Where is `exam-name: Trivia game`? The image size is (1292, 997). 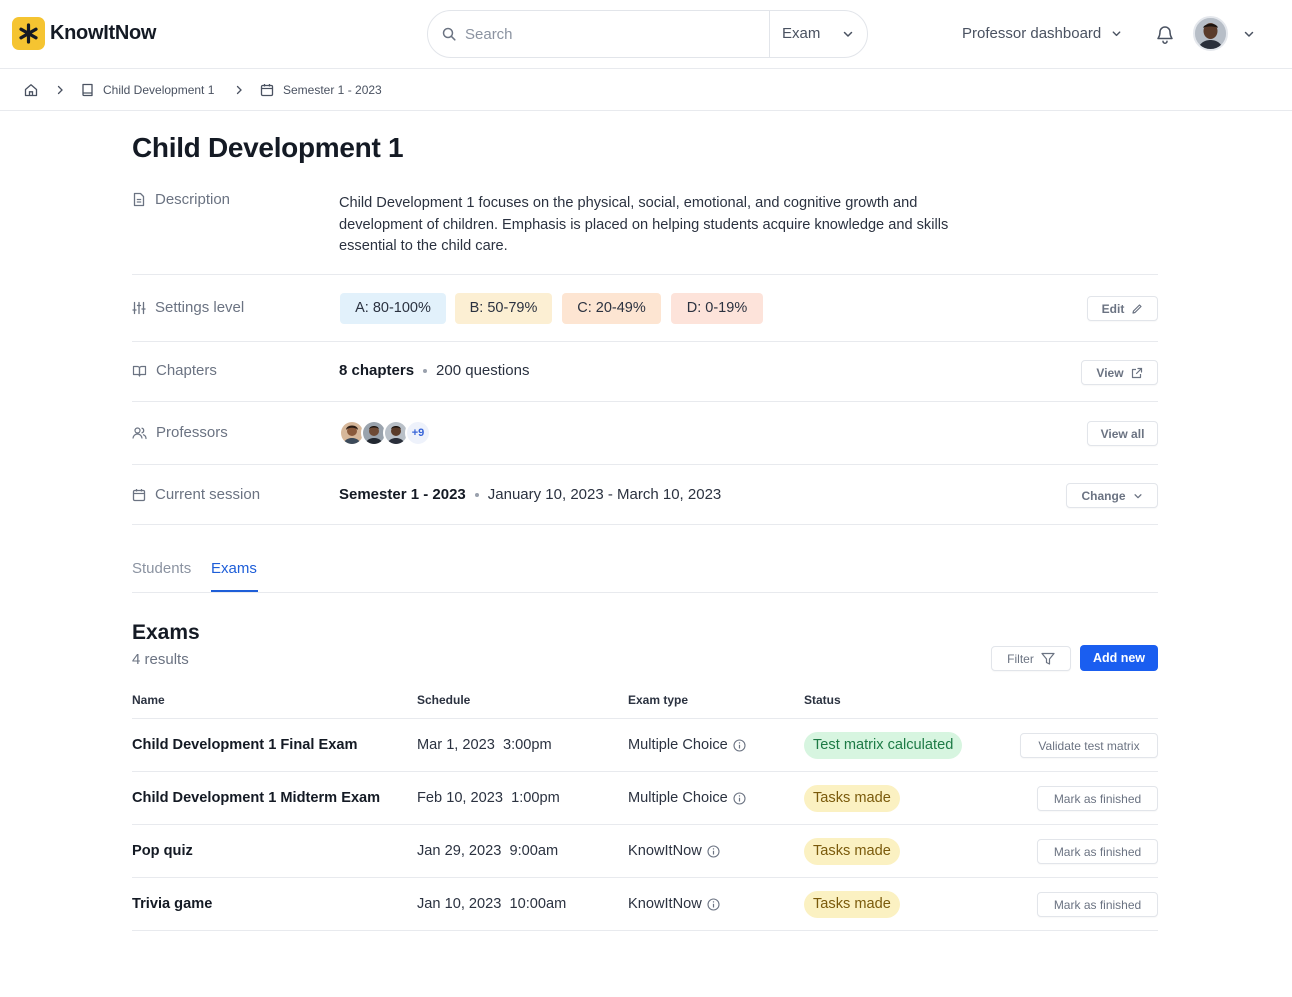 exam-name: Trivia game is located at coordinates (172, 904).